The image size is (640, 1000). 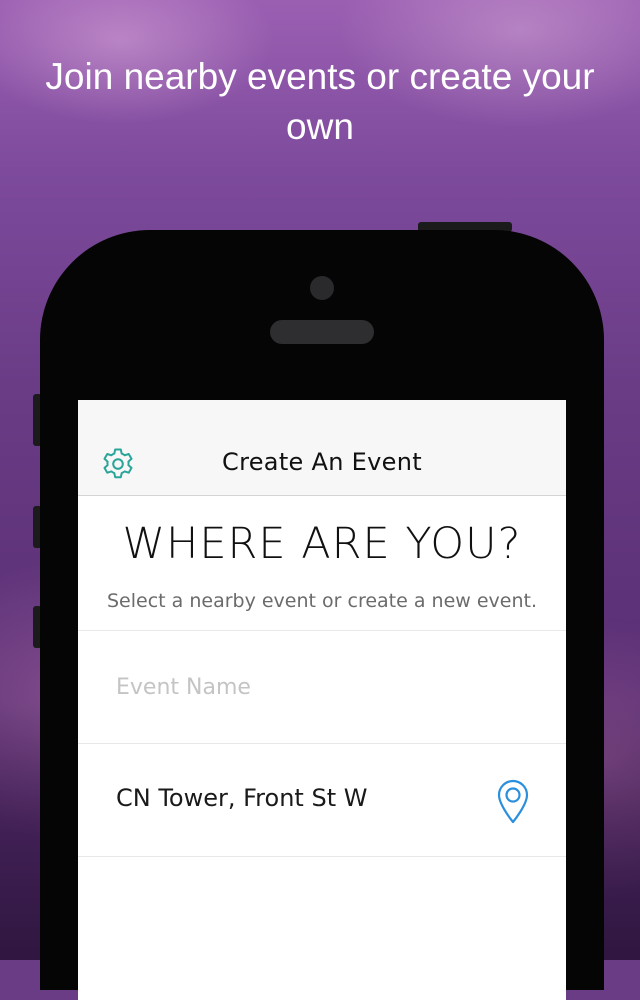 I want to click on event-name-input, so click(x=322, y=687).